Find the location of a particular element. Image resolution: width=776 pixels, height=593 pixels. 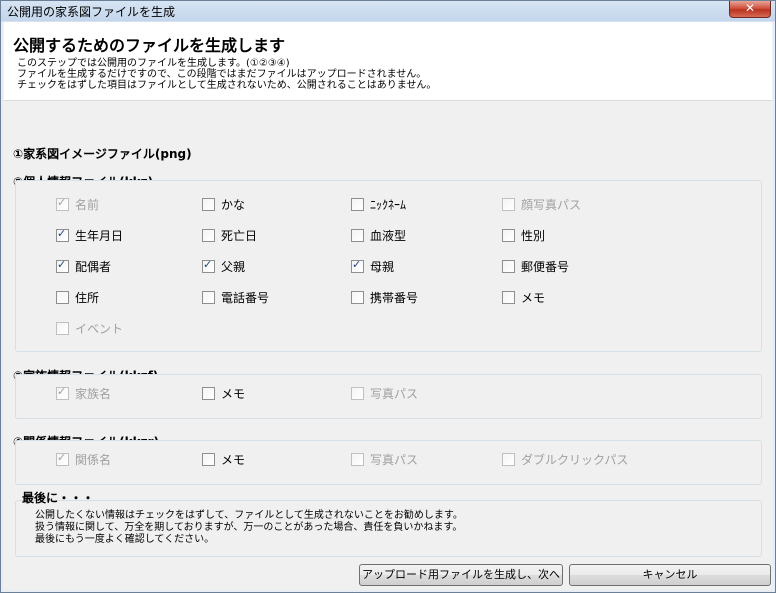

description-line: このステップでは公開用のファイルを生成します。(①②③④) is located at coordinates (153, 63).